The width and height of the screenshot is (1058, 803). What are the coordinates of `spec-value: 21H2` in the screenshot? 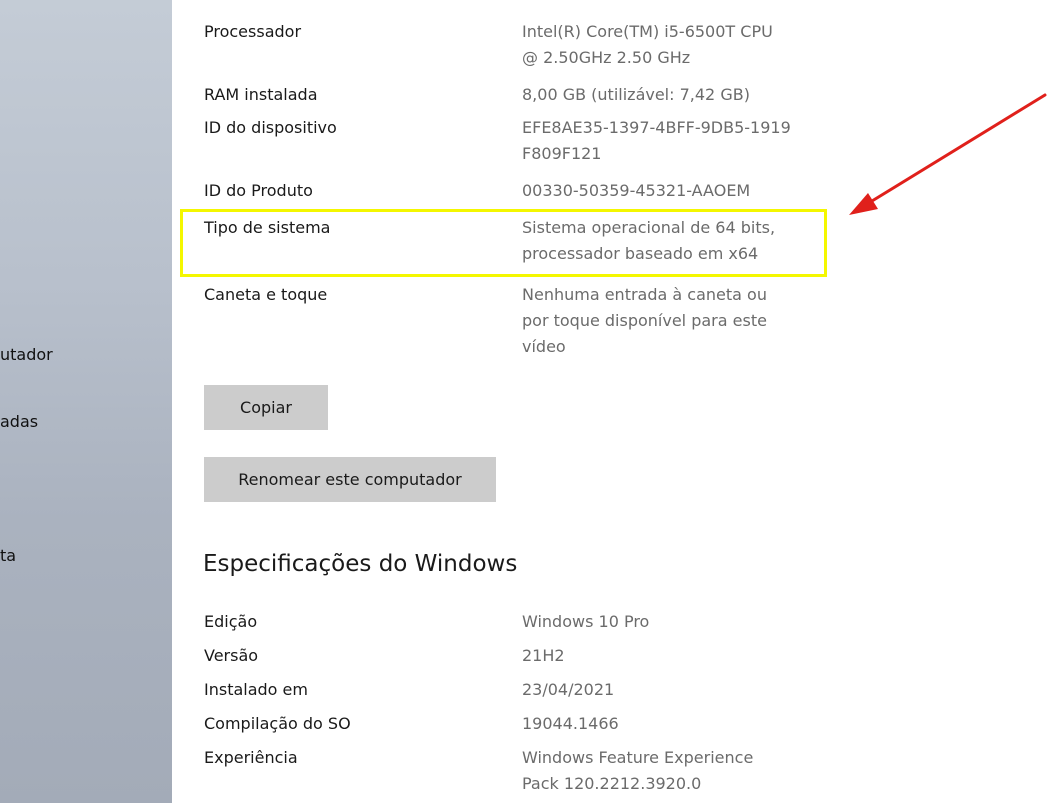 It's located at (543, 655).